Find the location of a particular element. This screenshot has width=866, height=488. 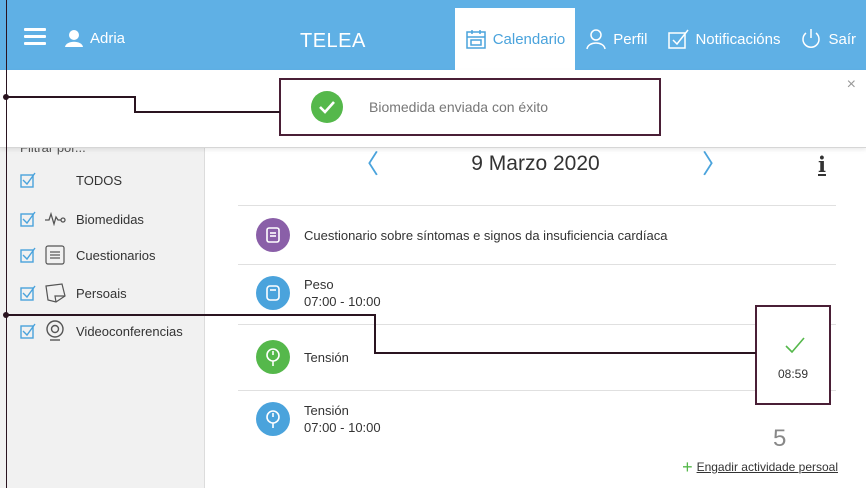

filter-todos-label: TODOS is located at coordinates (99, 180).